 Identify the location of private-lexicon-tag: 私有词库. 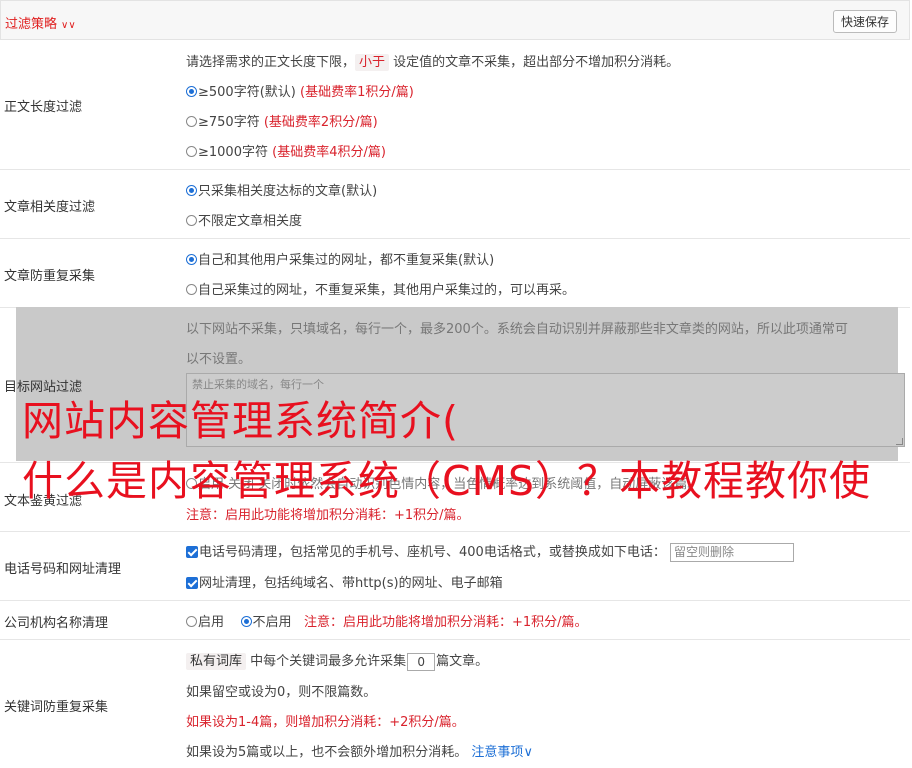
(216, 661).